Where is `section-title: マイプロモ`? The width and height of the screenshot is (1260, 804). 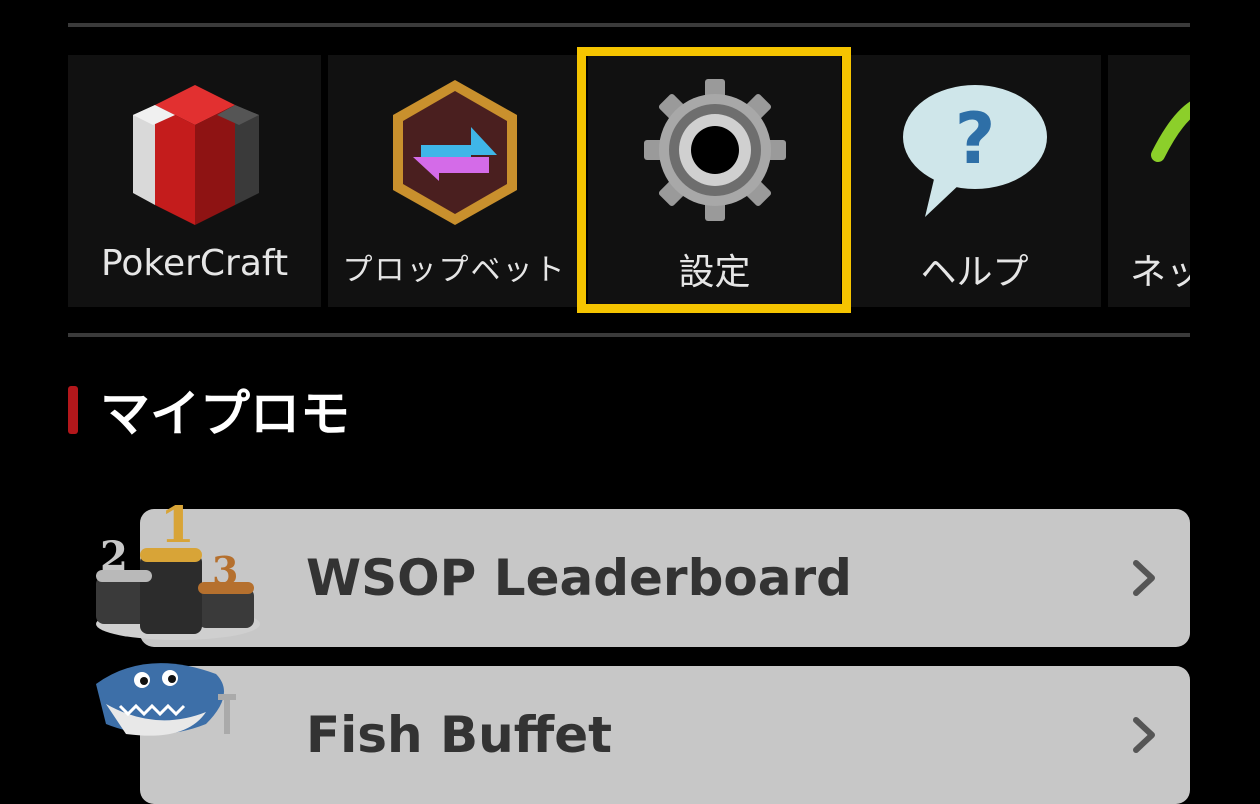 section-title: マイプロモ is located at coordinates (225, 414).